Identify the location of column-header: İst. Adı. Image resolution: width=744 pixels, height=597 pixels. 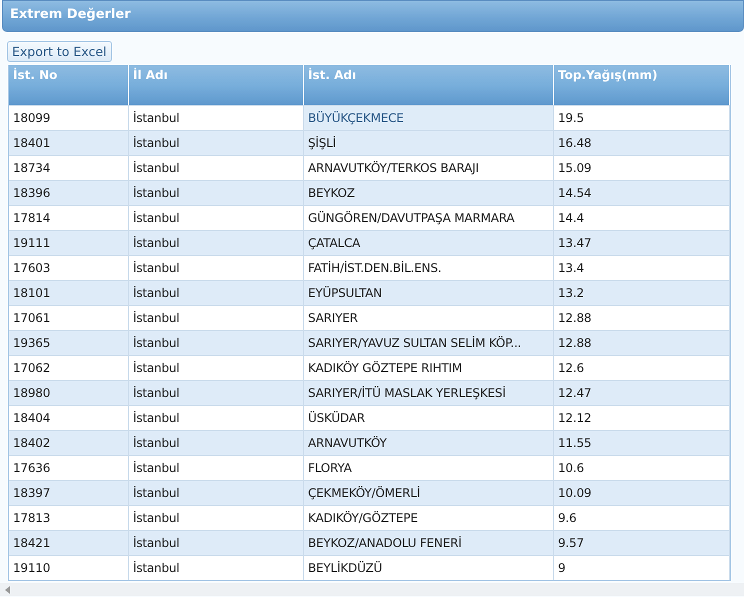
(429, 85).